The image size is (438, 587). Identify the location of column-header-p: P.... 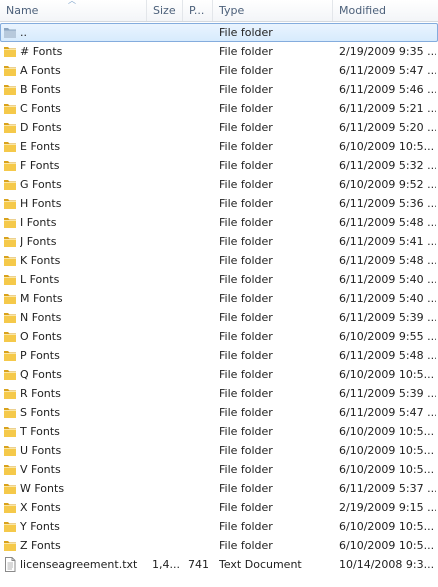
(198, 10).